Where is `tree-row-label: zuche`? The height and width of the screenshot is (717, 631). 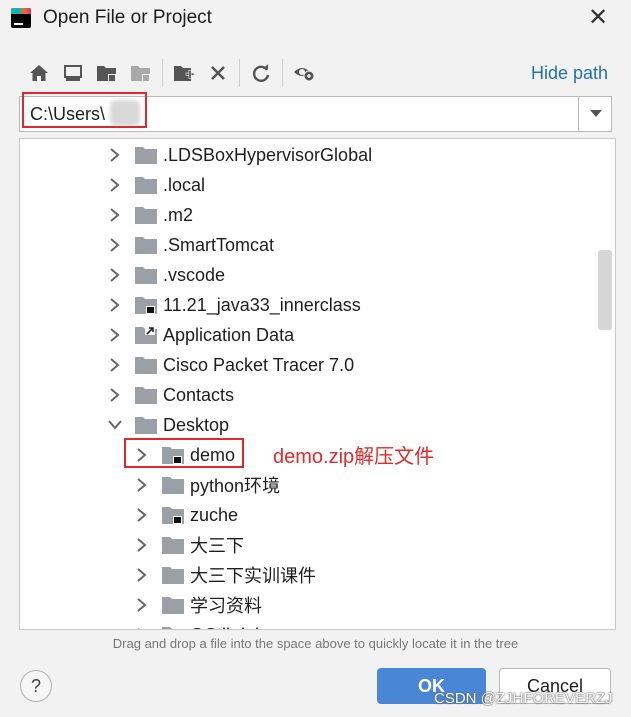
tree-row-label: zuche is located at coordinates (214, 514).